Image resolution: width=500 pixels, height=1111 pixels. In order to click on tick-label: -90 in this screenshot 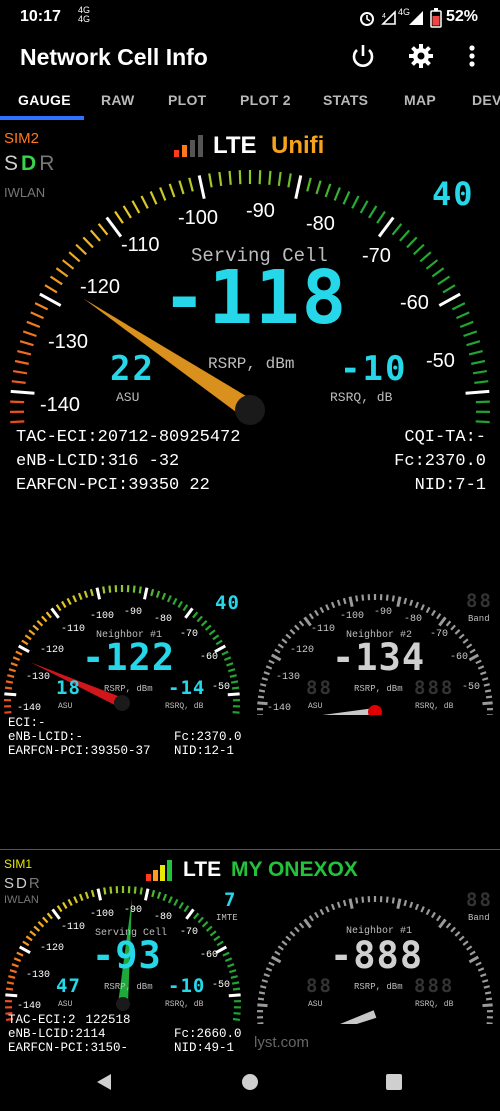, I will do `click(260, 211)`.